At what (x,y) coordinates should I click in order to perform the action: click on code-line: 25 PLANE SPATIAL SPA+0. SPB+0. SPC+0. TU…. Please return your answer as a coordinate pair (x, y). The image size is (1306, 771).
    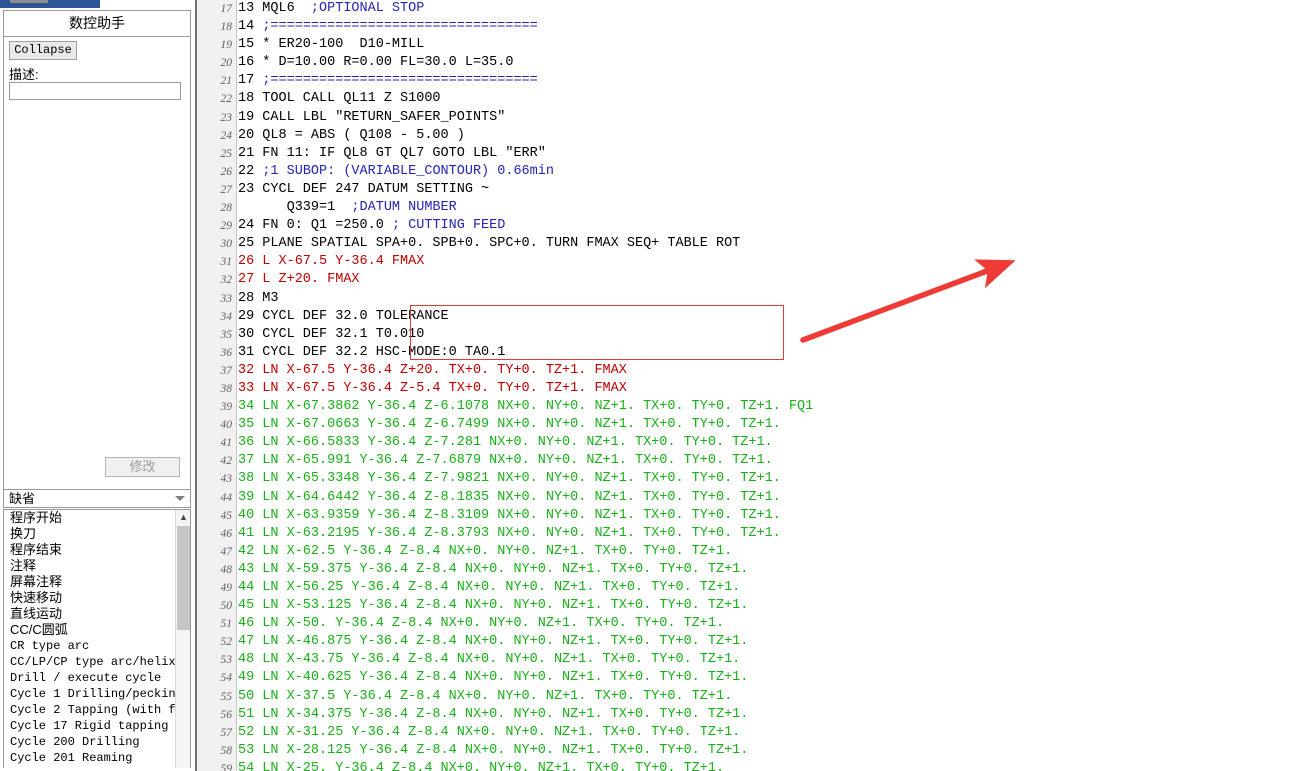
    Looking at the image, I should click on (772, 244).